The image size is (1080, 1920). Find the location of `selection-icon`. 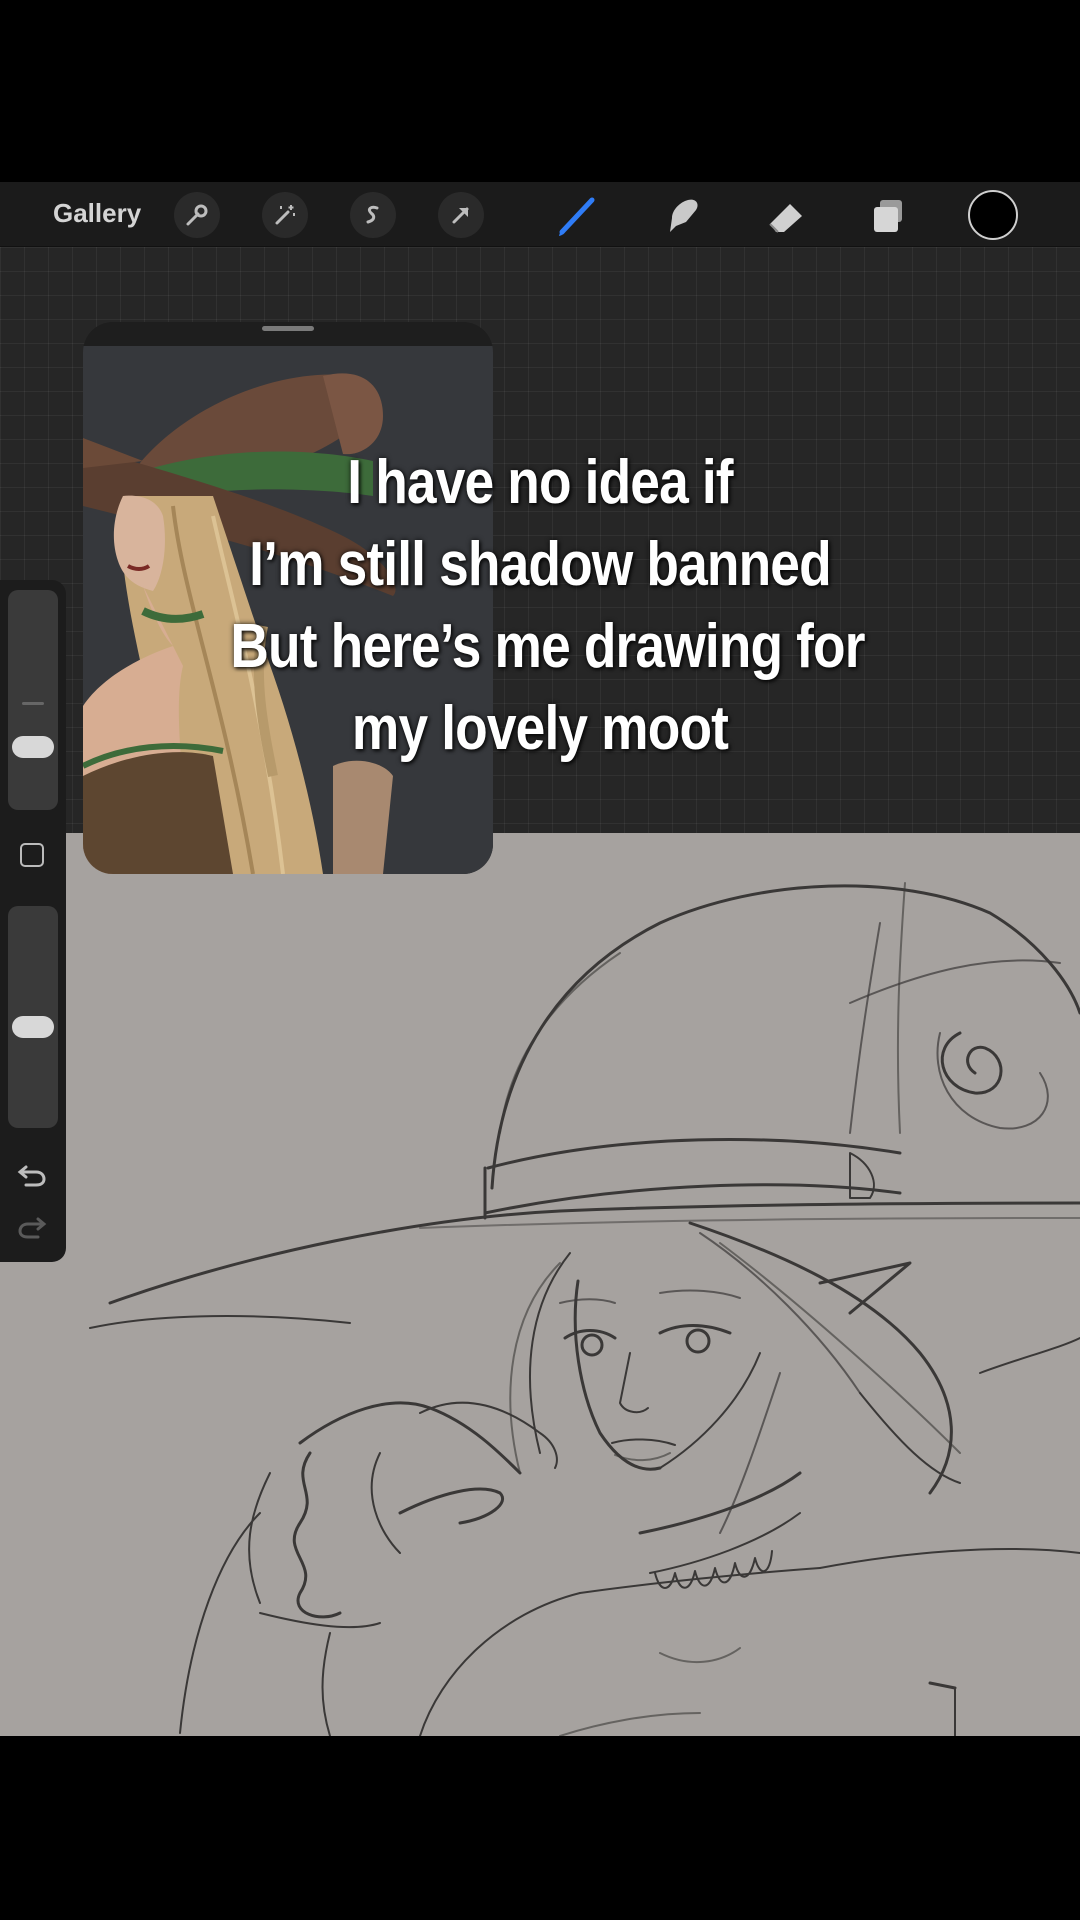

selection-icon is located at coordinates (372, 214).